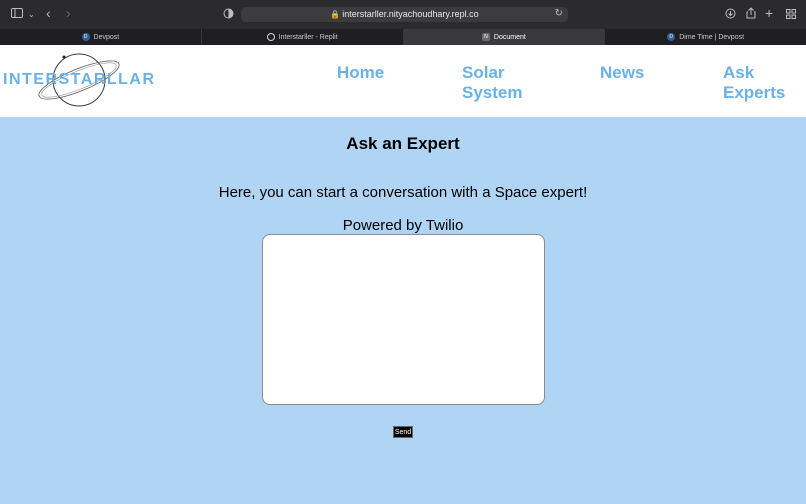  I want to click on document-favicon-icon: N, so click(485, 37).